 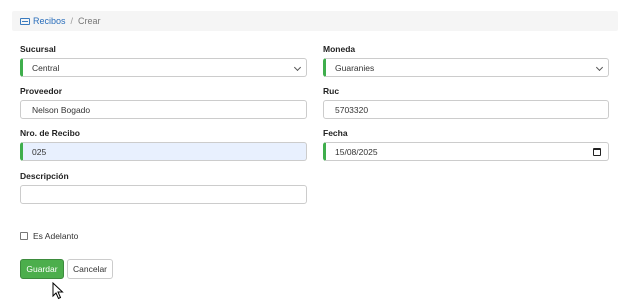 What do you see at coordinates (163, 109) in the screenshot?
I see `proveedor-input: Nelson Bogado` at bounding box center [163, 109].